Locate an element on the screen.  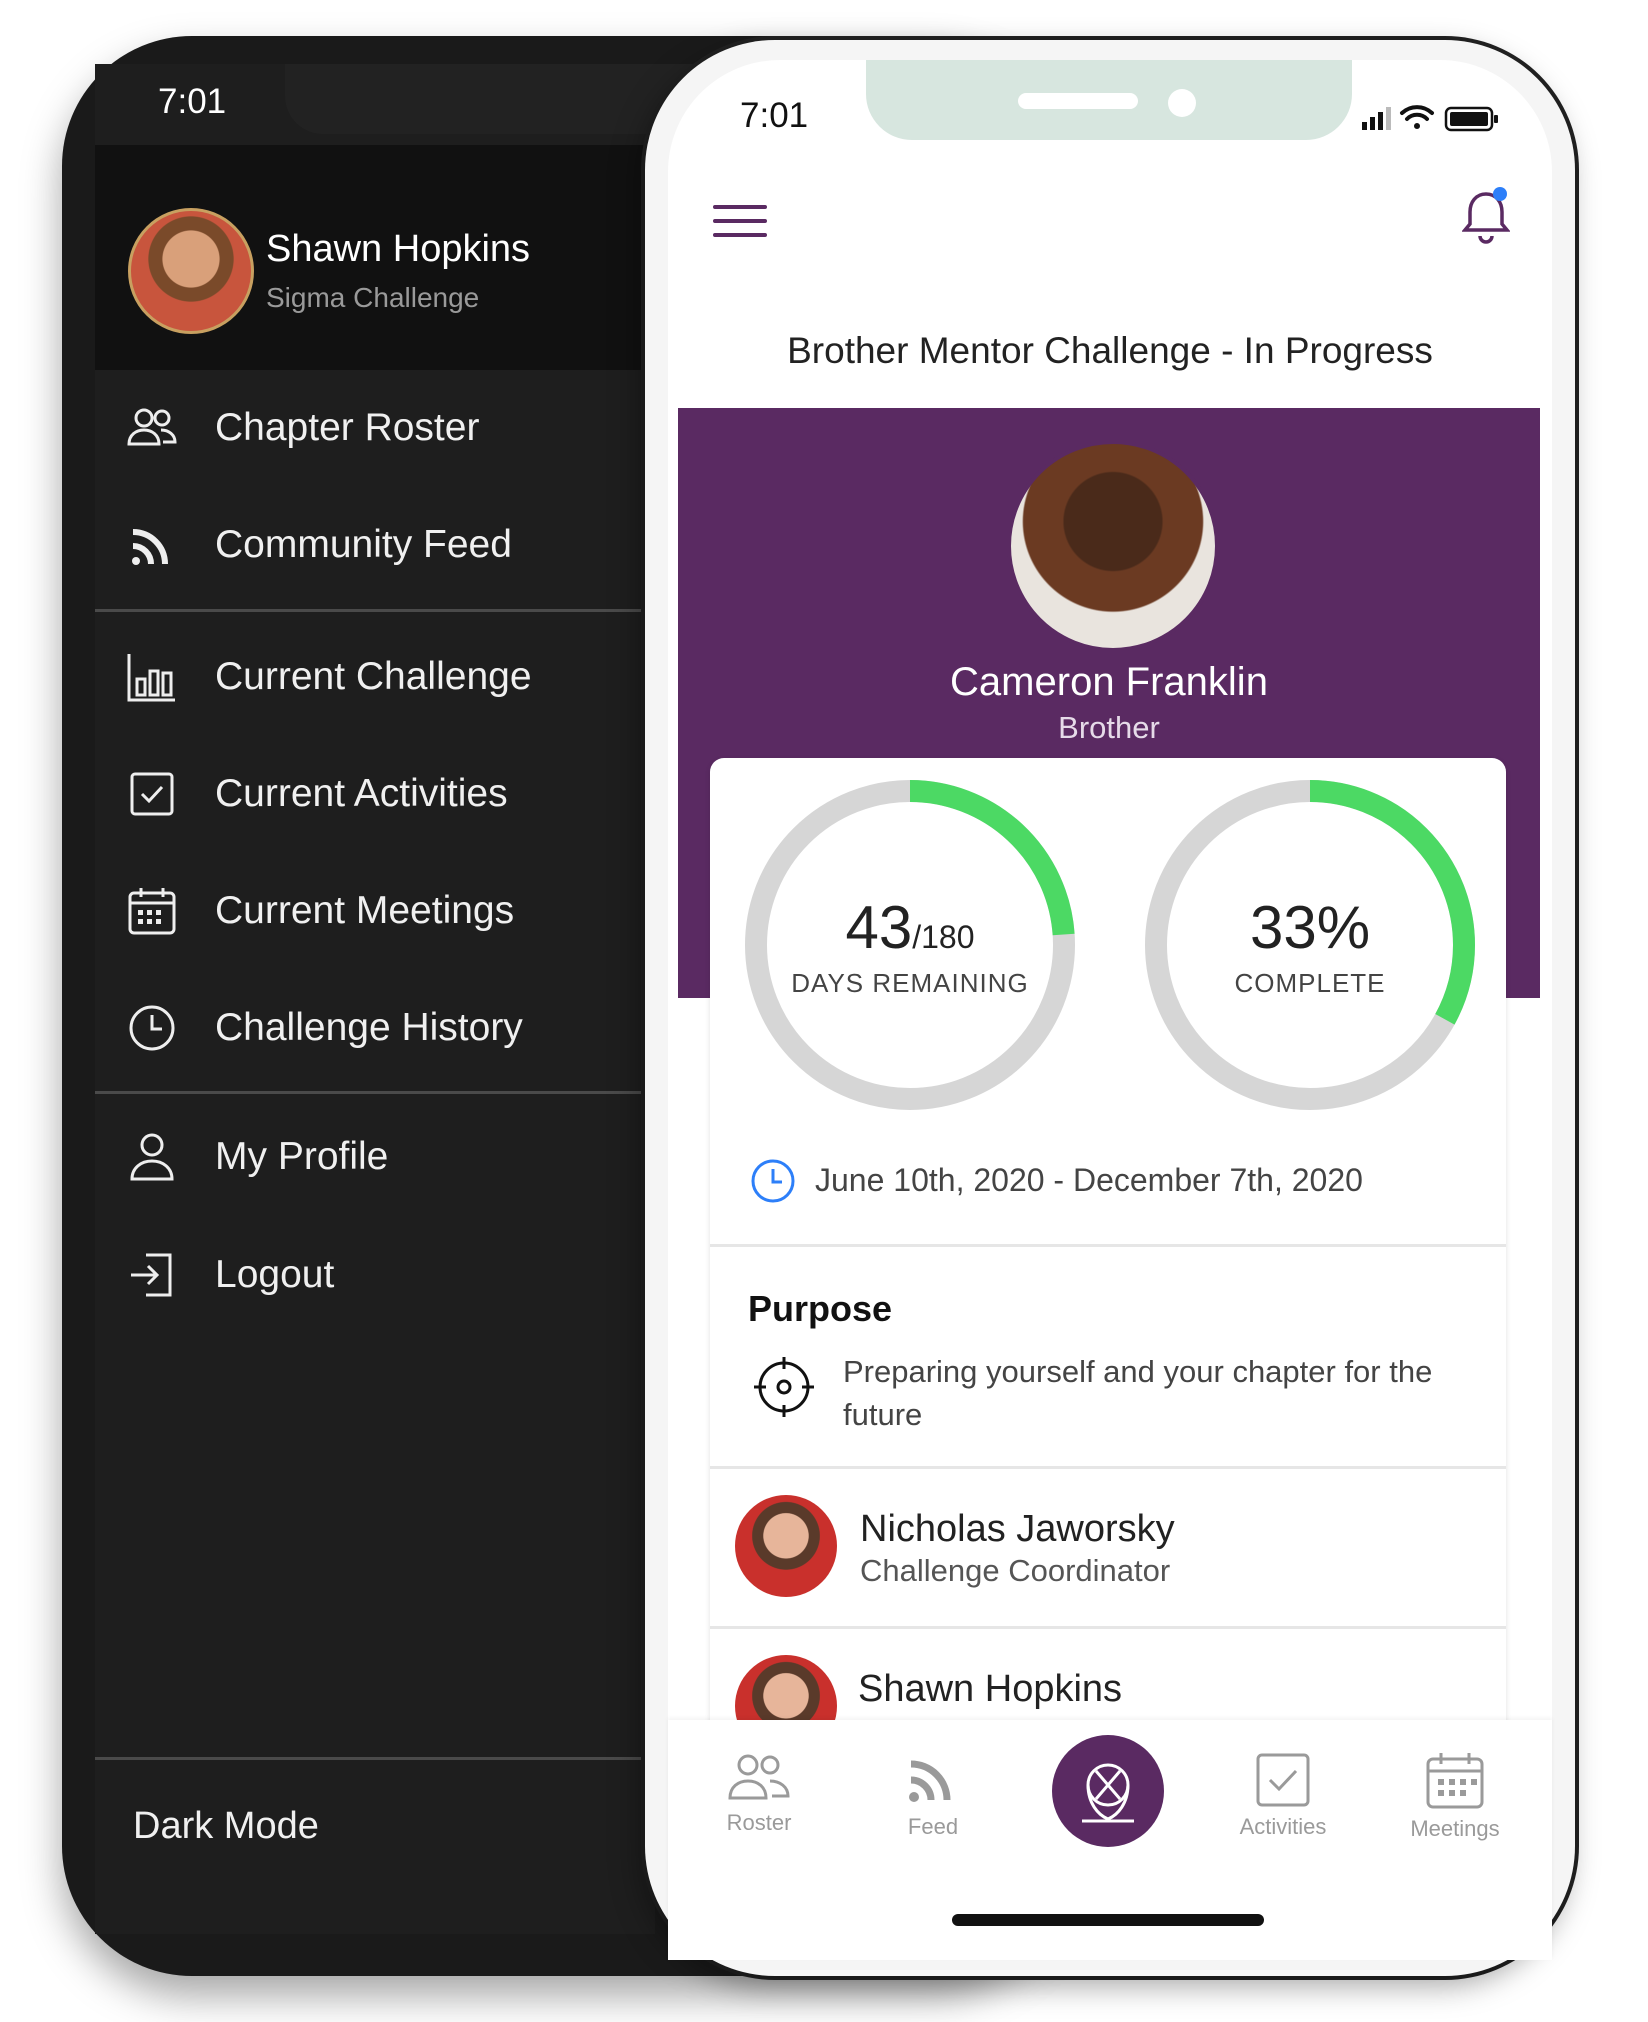
user-icon is located at coordinates (152, 1157).